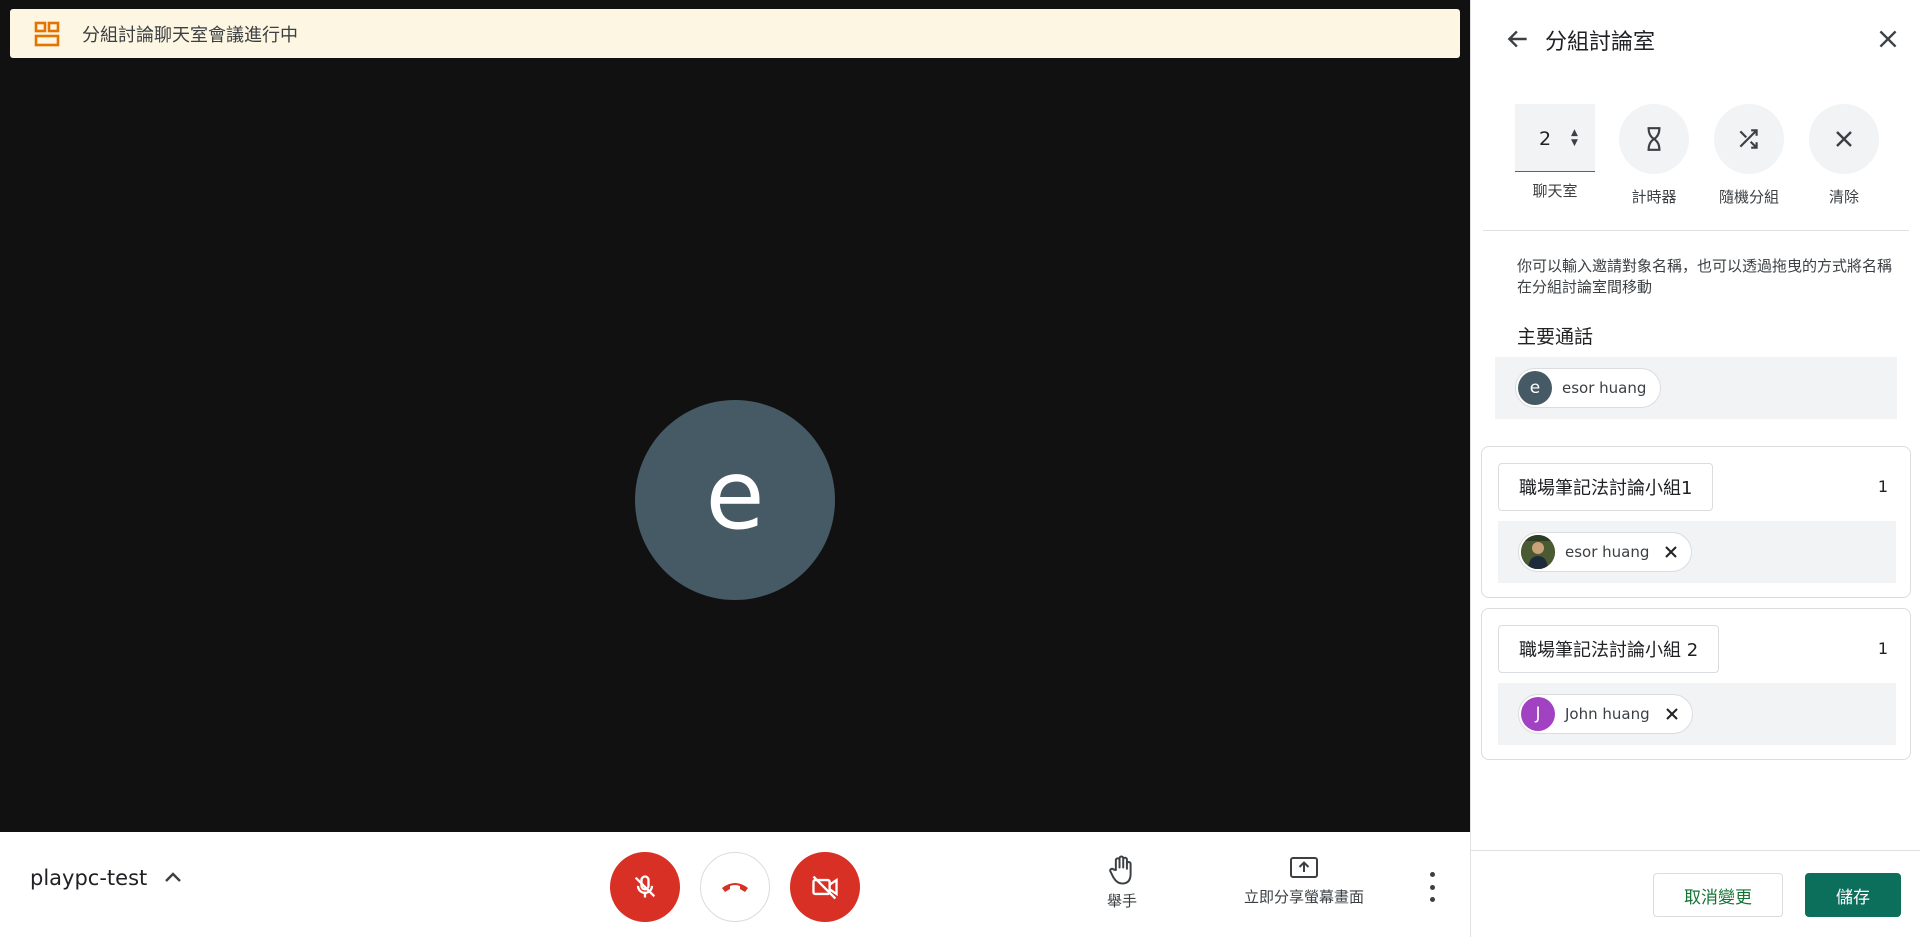 The width and height of the screenshot is (1920, 937). What do you see at coordinates (1718, 895) in the screenshot?
I see `cancel-changes-button: 取消變更` at bounding box center [1718, 895].